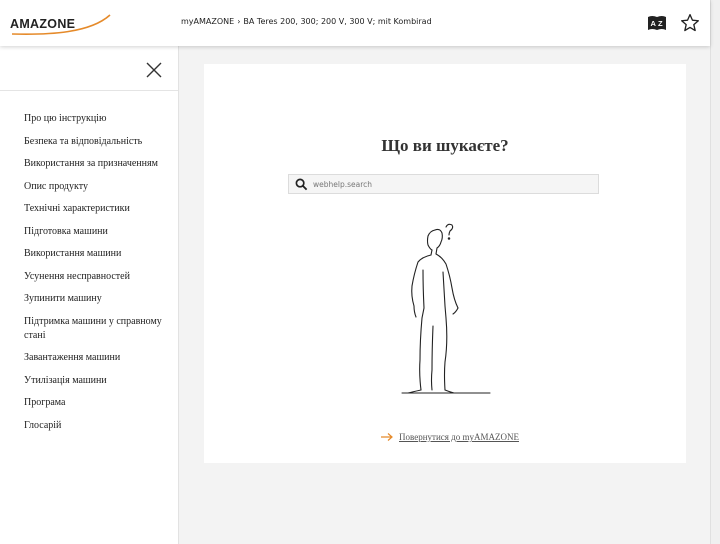  I want to click on sidebar-item-technical-data: Технічні характеристики, so click(99, 209).